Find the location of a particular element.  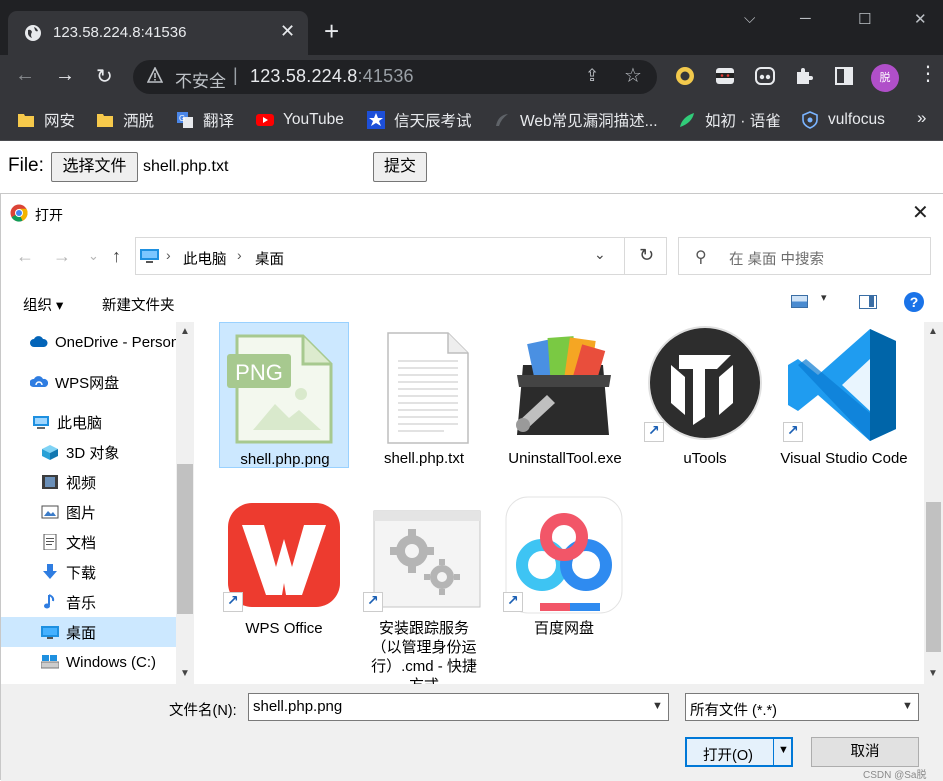

cancel-button: 取消 is located at coordinates (865, 752).